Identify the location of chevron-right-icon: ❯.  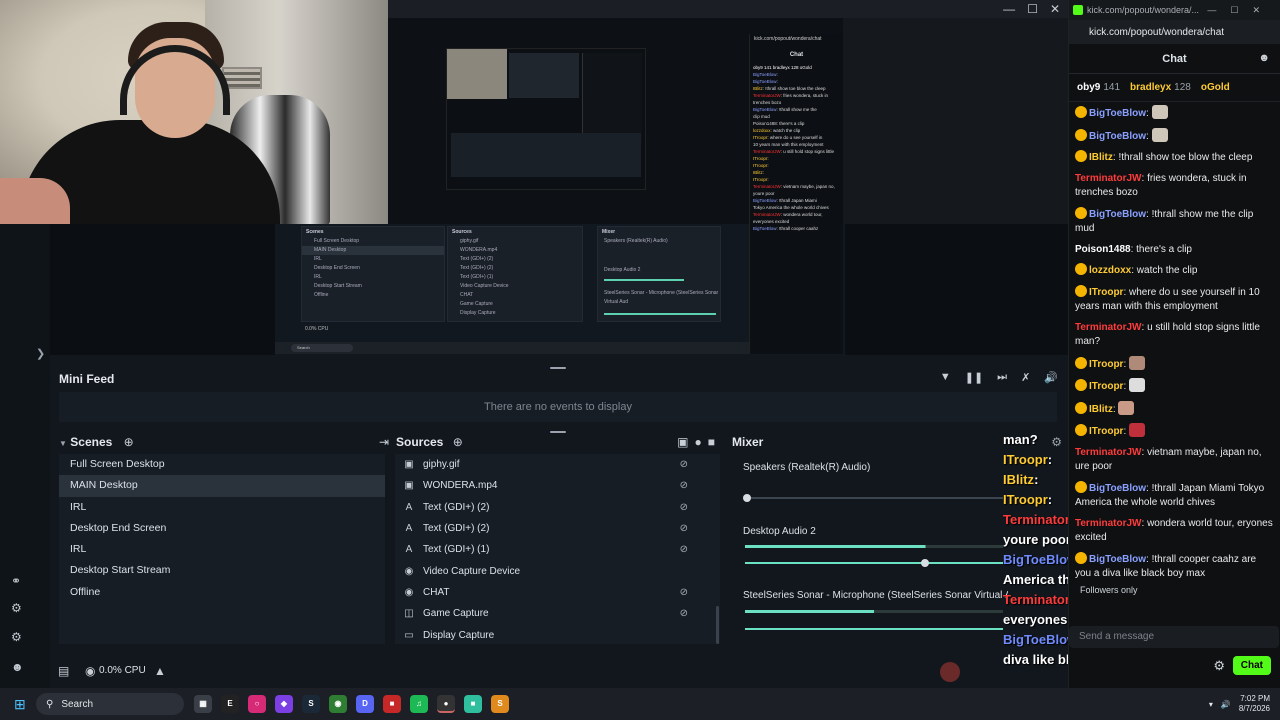
(40, 353).